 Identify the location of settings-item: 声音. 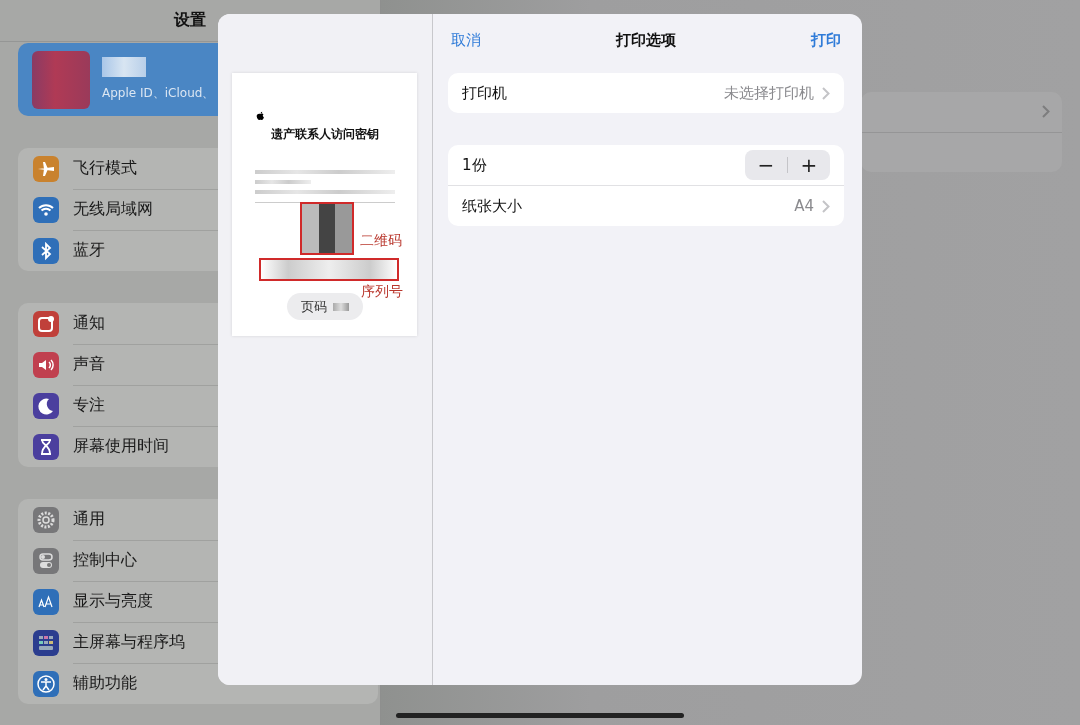
(89, 364).